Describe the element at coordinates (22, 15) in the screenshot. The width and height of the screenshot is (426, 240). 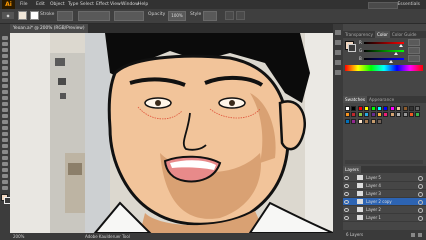
I see `fill-swatch` at that location.